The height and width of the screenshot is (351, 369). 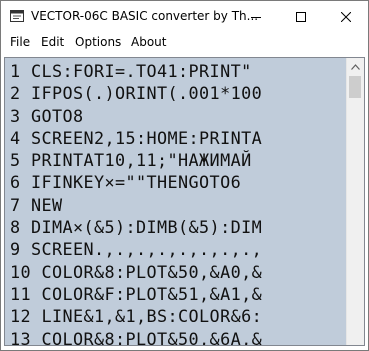 I want to click on code-line: 8 DIMA×(&5):DIMB(&5):DIM, so click(x=136, y=227).